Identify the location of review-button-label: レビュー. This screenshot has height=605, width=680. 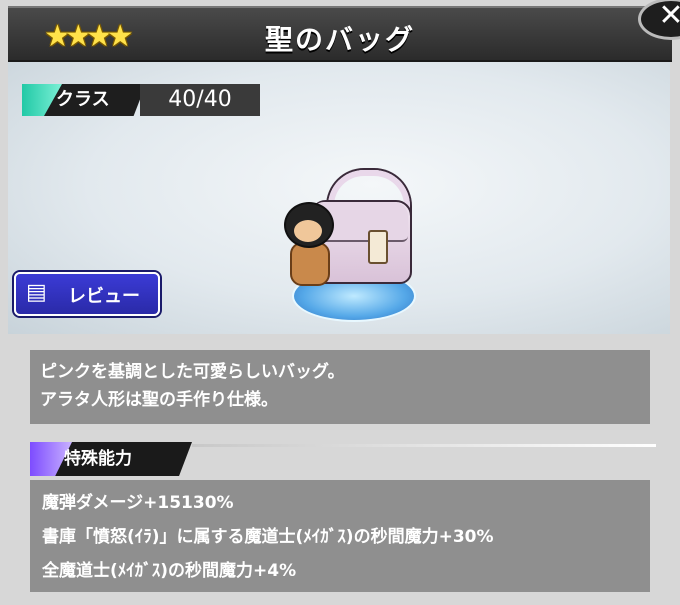
(104, 296).